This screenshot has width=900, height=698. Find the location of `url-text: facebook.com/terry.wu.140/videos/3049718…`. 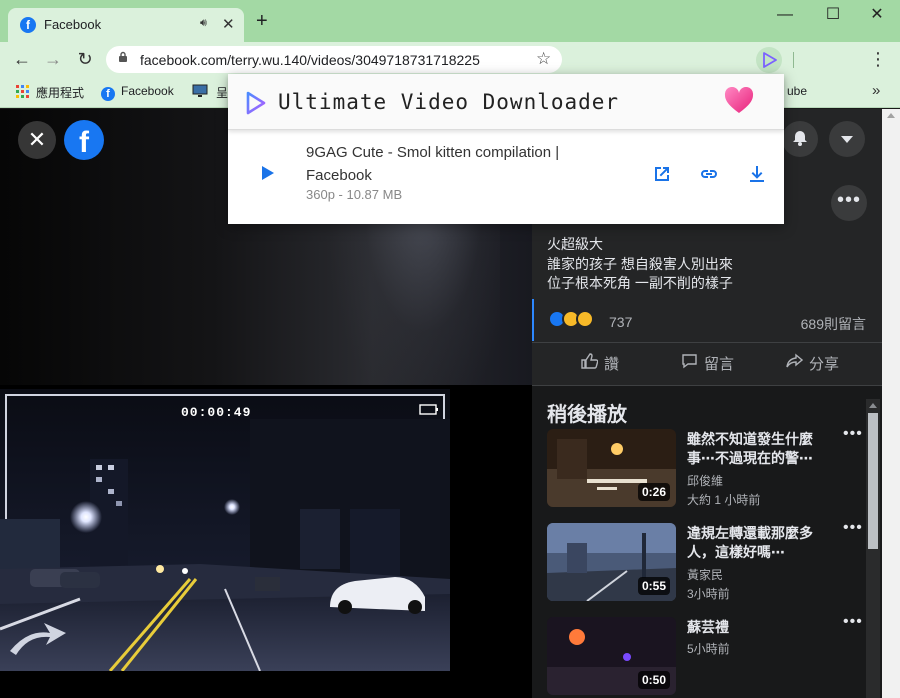

url-text: facebook.com/terry.wu.140/videos/3049718… is located at coordinates (310, 60).